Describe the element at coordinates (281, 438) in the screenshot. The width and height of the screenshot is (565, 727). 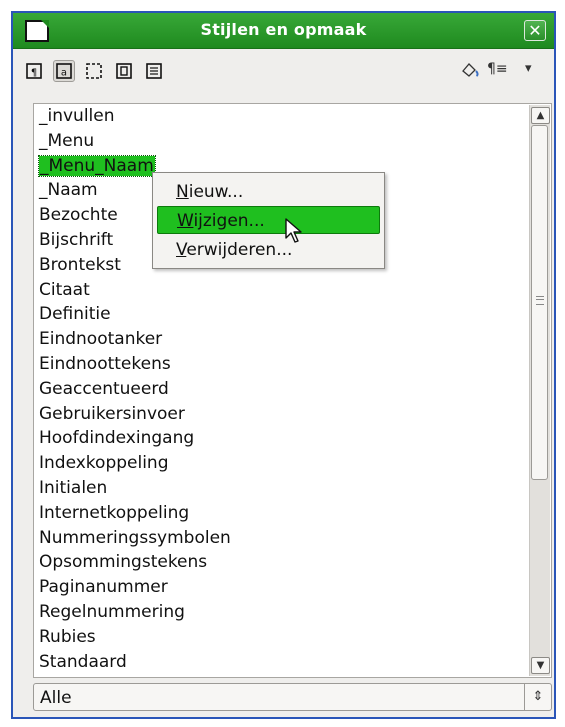
I see `list-item: Hoofdindexingang` at that location.